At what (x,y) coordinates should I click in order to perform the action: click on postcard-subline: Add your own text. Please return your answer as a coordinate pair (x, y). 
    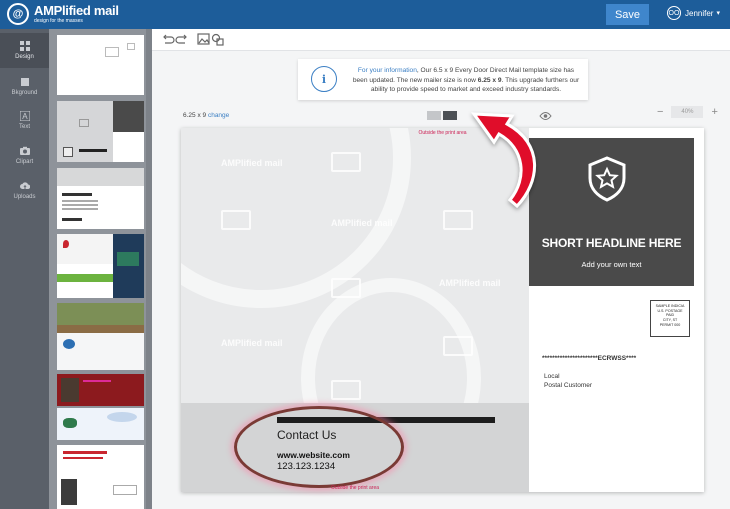
    Looking at the image, I should click on (611, 264).